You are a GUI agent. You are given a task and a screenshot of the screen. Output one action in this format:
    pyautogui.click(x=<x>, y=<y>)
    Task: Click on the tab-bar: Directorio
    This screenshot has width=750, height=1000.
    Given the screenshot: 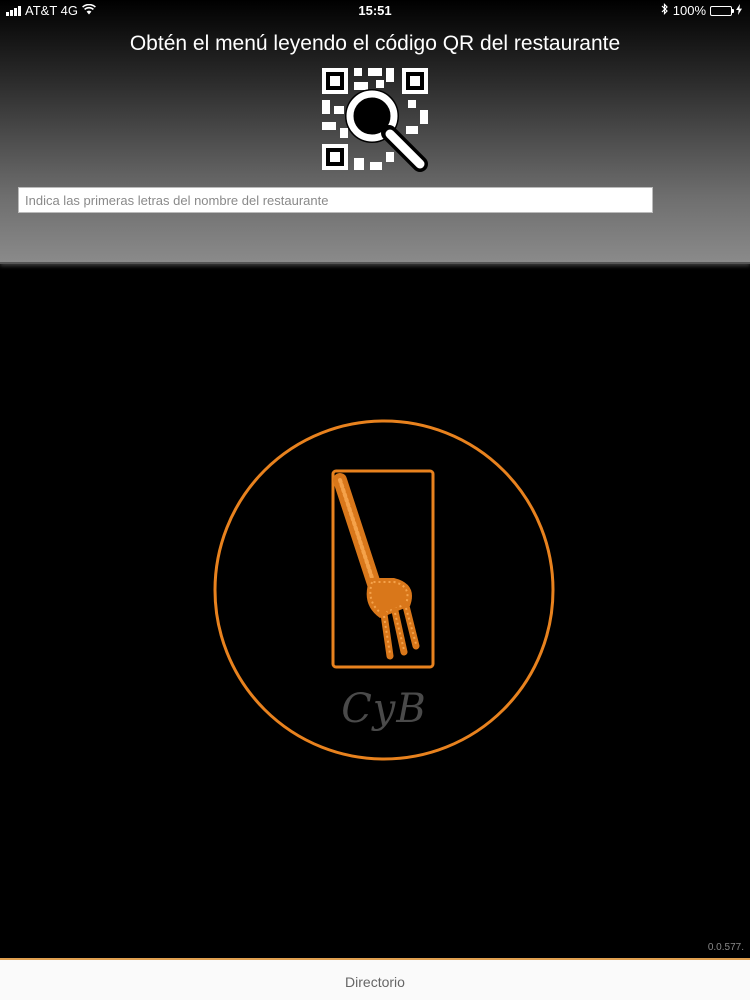 What is the action you would take?
    pyautogui.click(x=375, y=979)
    